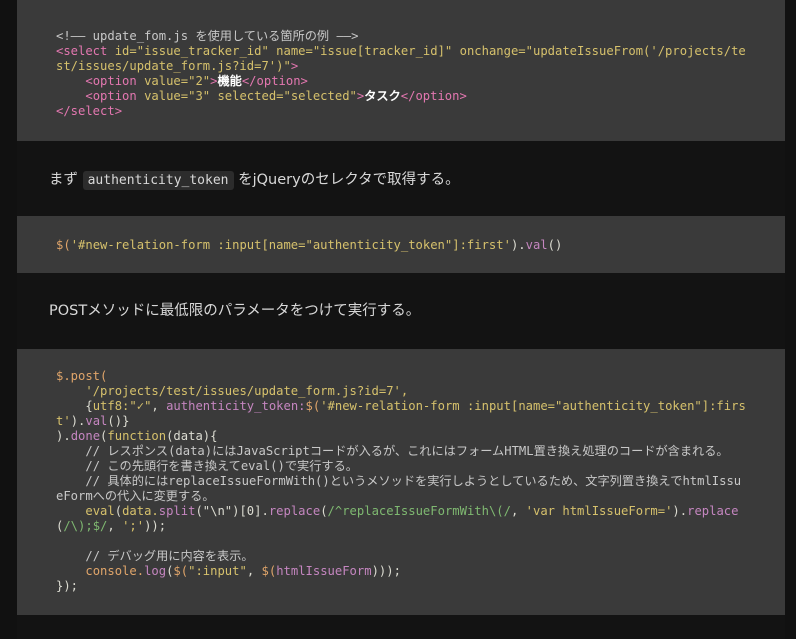  I want to click on code-fn: $.post(, so click(82, 376).